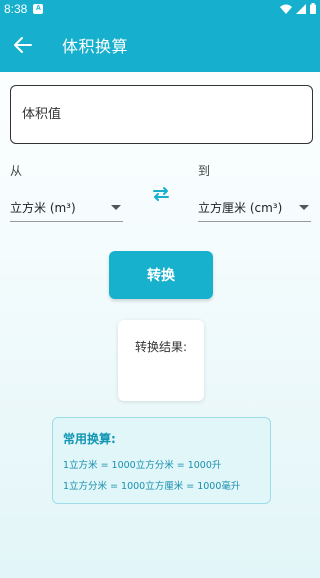 This screenshot has height=578, width=320. Describe the element at coordinates (160, 8) in the screenshot. I see `status-bar: 8:38 A` at that location.